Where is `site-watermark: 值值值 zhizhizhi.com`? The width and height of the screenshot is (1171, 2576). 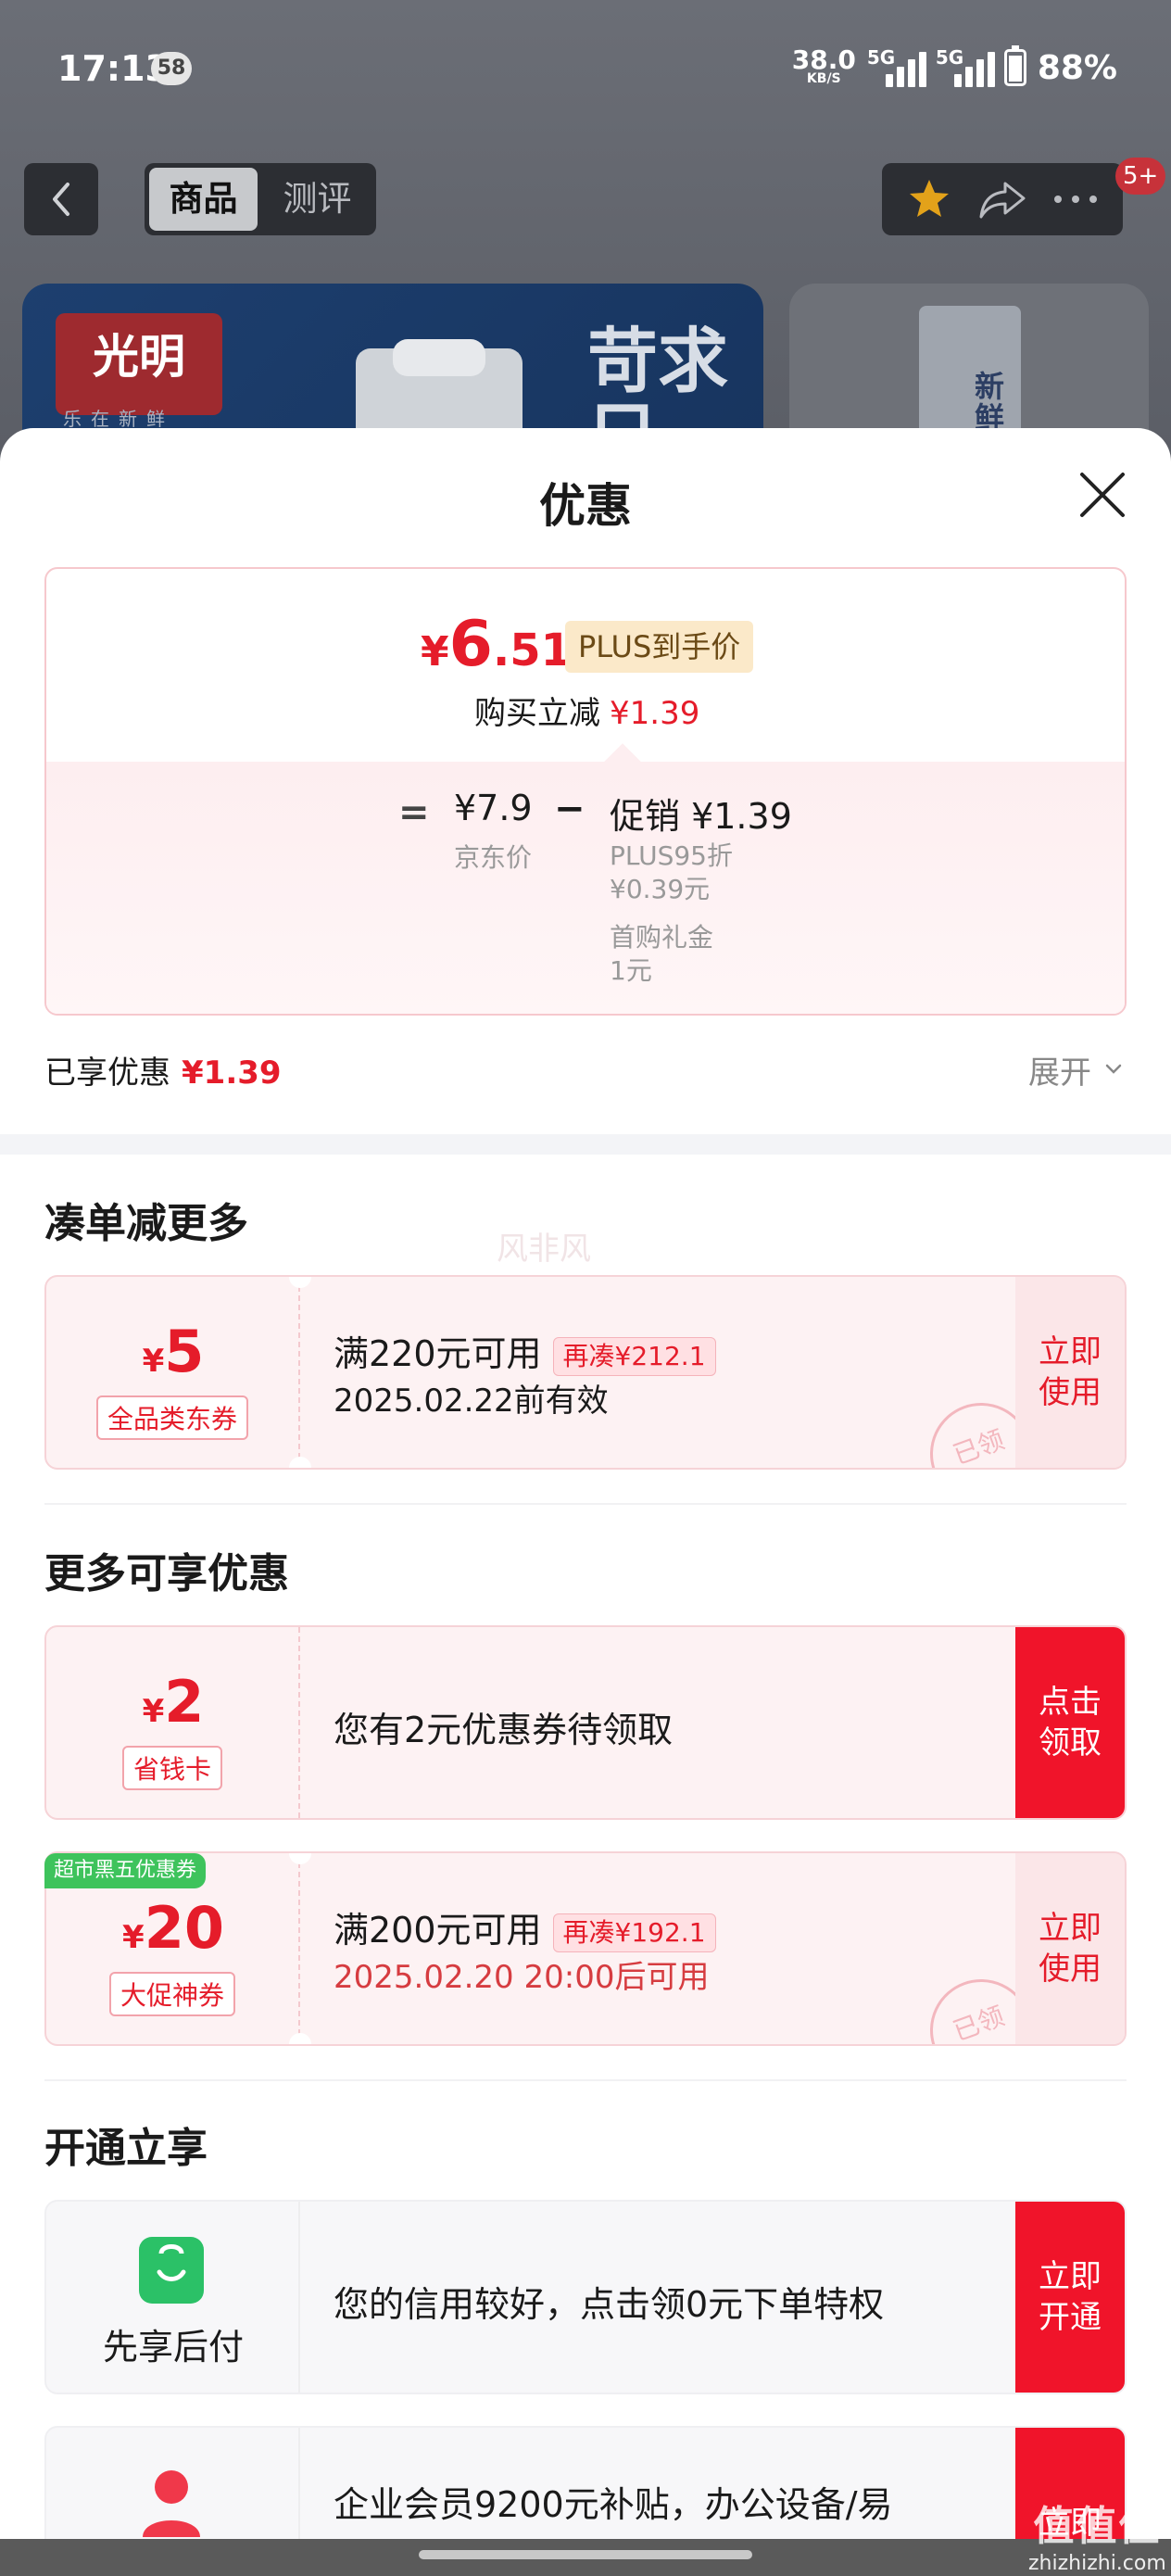
site-watermark: 值值值 zhizhizhi.com is located at coordinates (1097, 2534).